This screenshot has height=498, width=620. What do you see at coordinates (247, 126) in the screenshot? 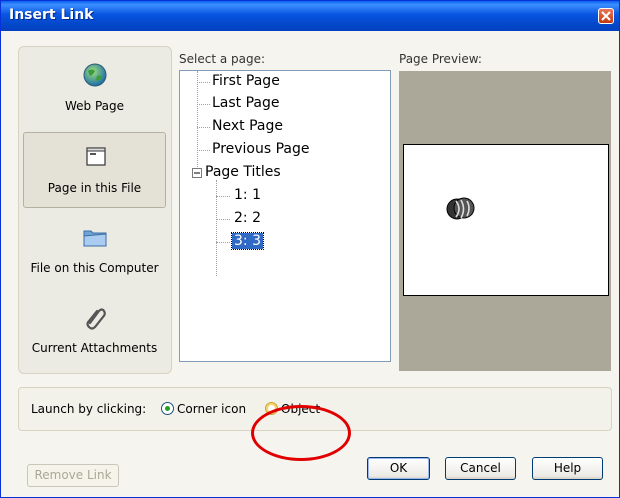
I see `tree-item-next-page: Next Page` at bounding box center [247, 126].